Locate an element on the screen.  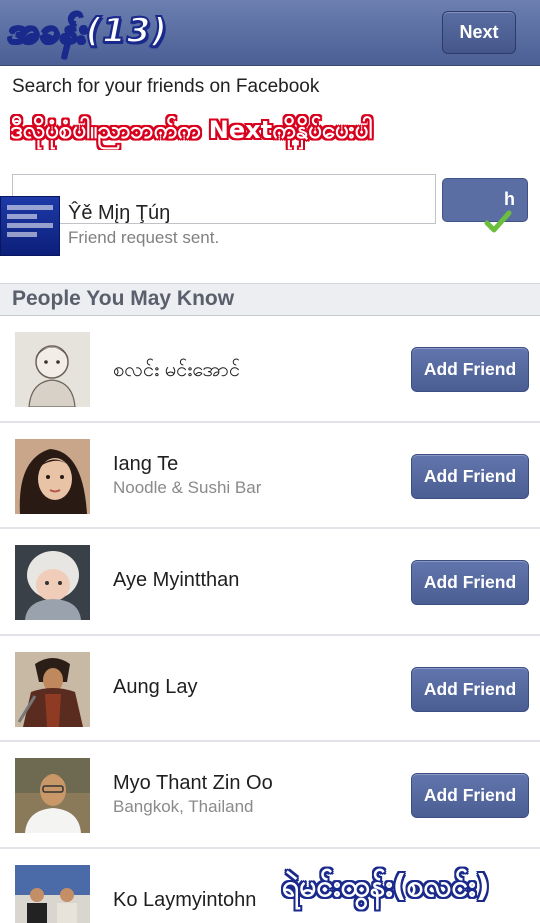
request-sent-row: Ŷě Mįŋ Ţúŋ Friend request sent. is located at coordinates (270, 236).